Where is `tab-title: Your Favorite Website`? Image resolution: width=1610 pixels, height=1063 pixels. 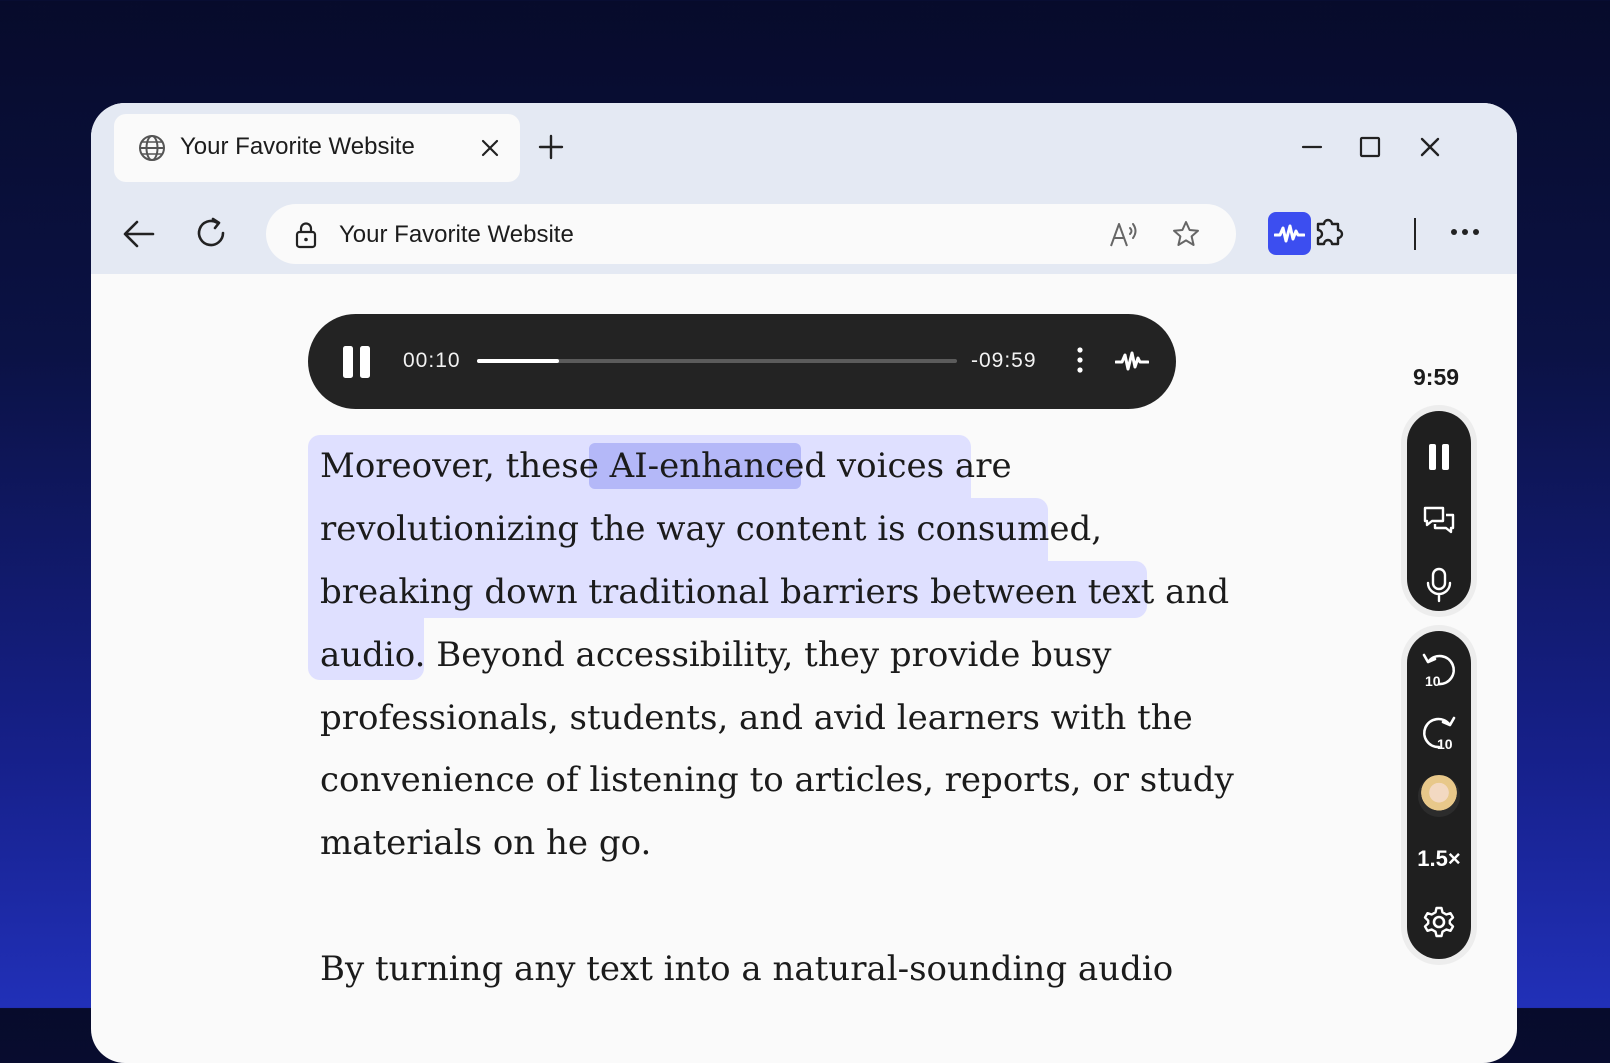
tab-title: Your Favorite Website is located at coordinates (297, 146).